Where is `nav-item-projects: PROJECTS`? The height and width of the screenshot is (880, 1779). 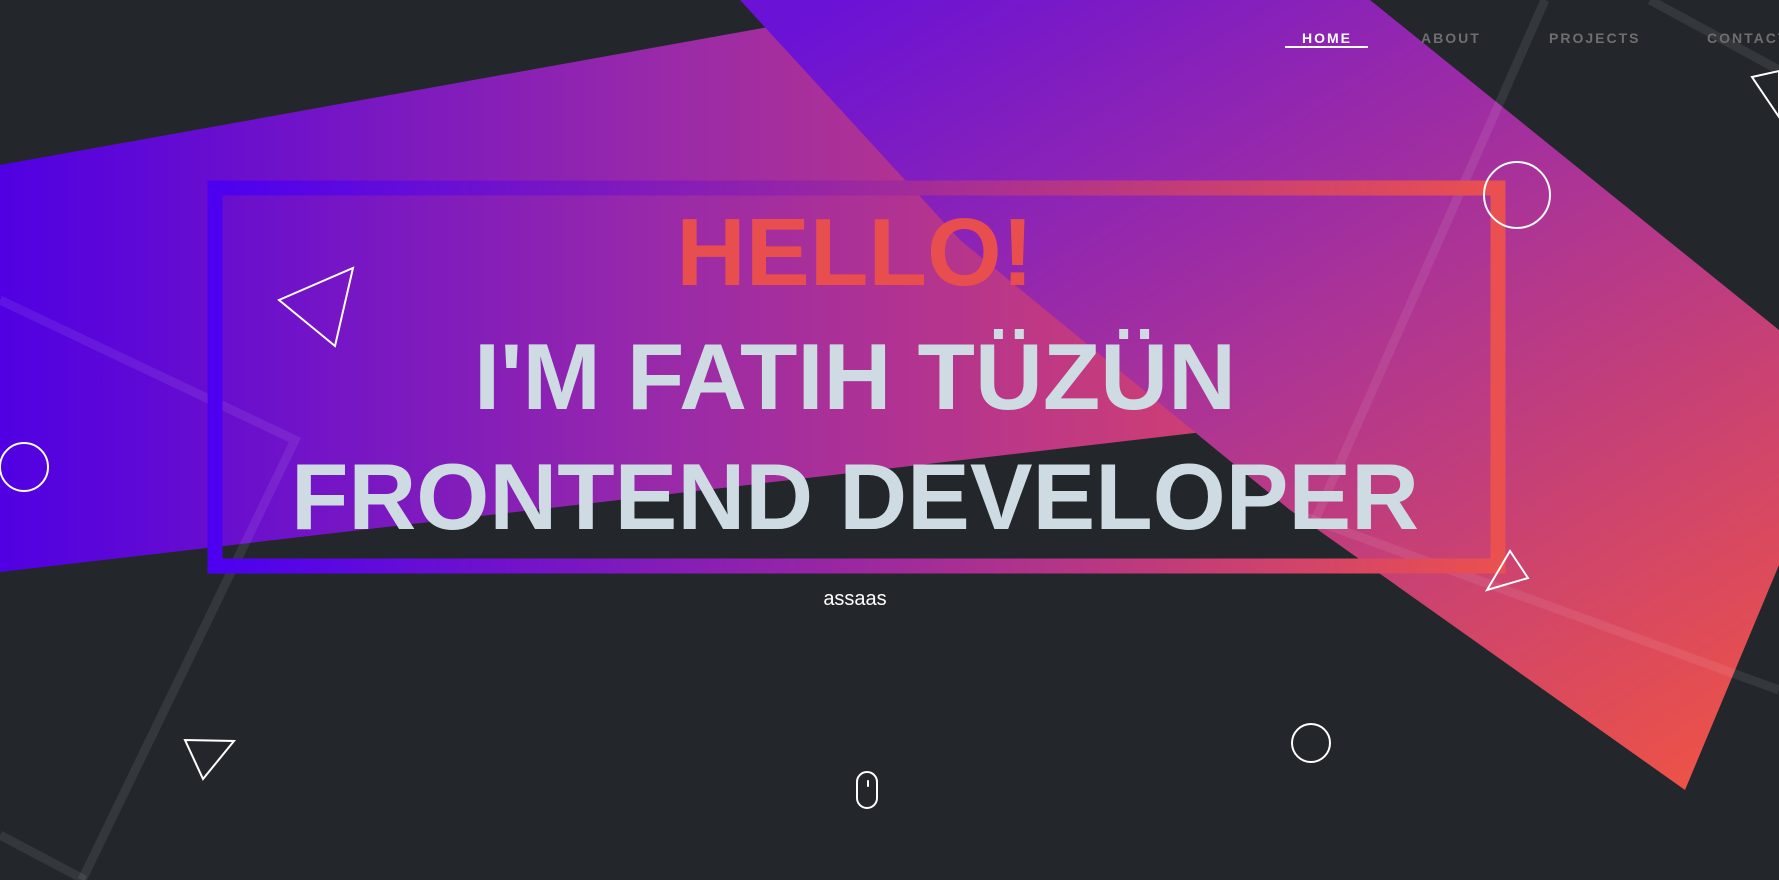 nav-item-projects: PROJECTS is located at coordinates (1594, 38).